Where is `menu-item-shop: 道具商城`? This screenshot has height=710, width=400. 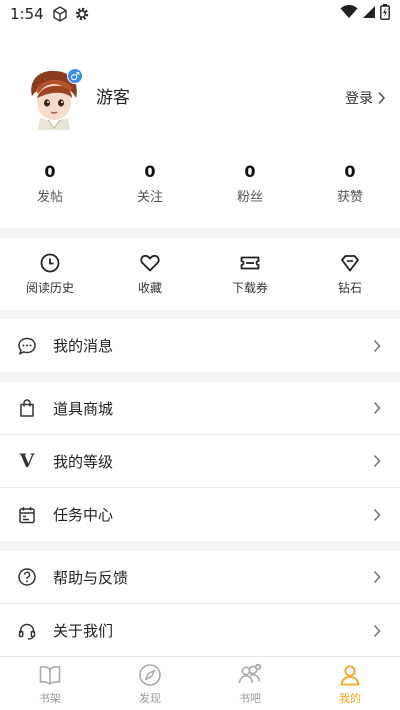 menu-item-shop: 道具商城 is located at coordinates (200, 408).